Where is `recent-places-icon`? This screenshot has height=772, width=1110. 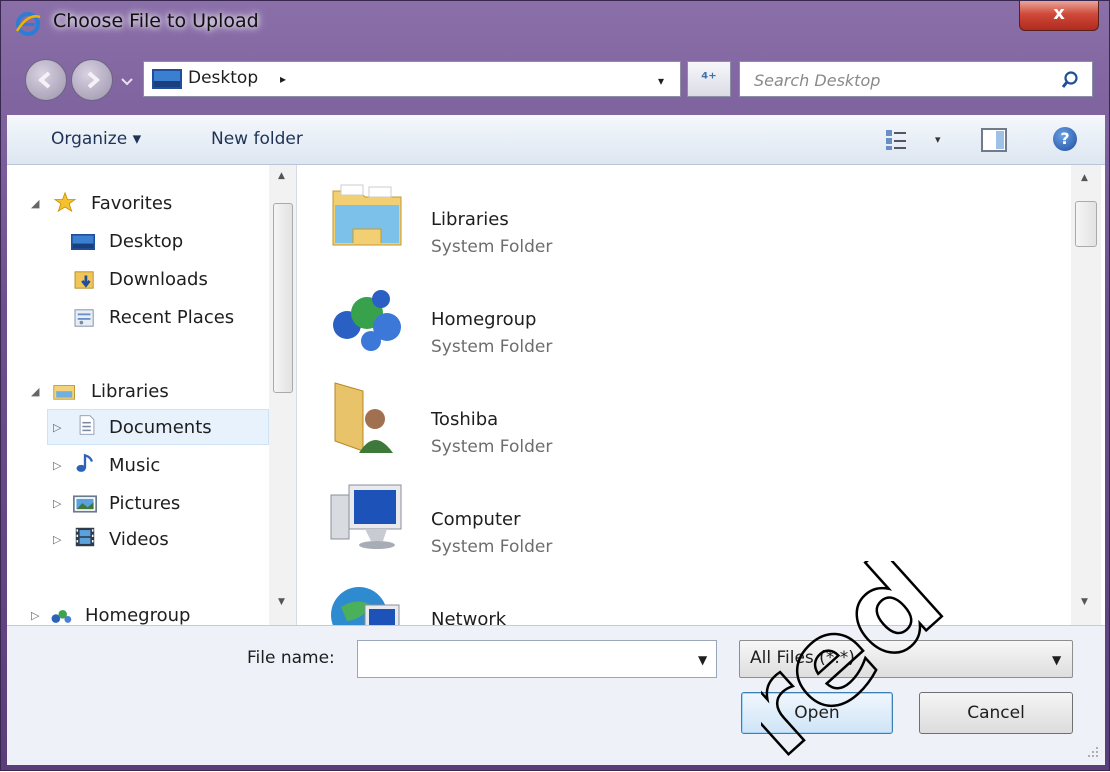 recent-places-icon is located at coordinates (84, 318).